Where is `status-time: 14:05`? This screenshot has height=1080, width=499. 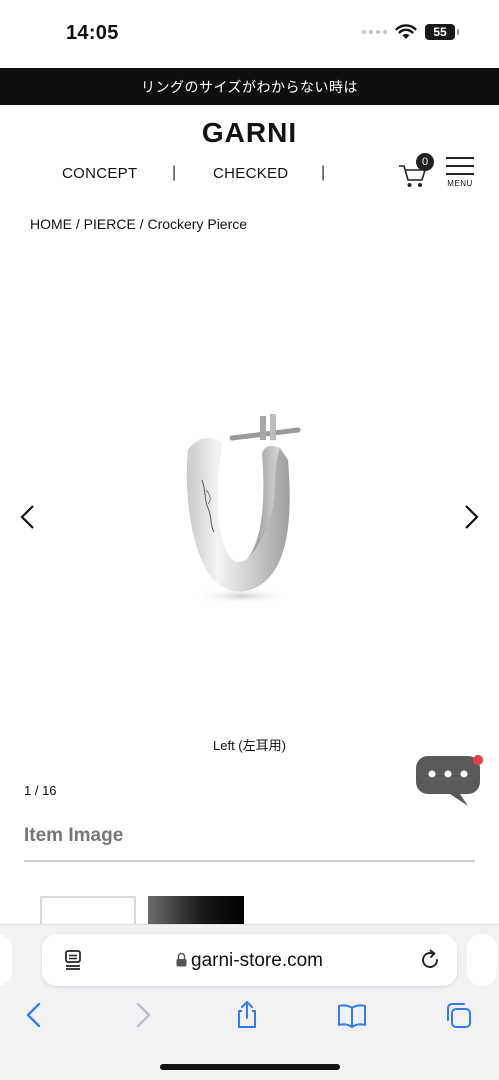
status-time: 14:05 is located at coordinates (92, 33).